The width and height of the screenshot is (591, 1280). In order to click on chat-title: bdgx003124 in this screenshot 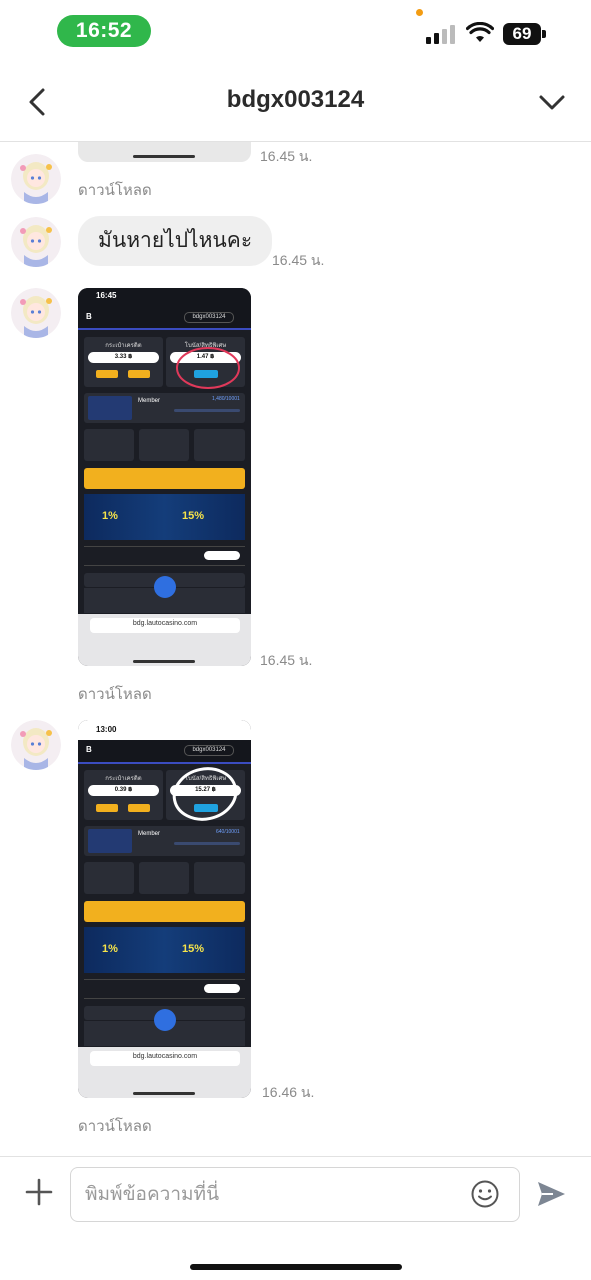, I will do `click(295, 99)`.